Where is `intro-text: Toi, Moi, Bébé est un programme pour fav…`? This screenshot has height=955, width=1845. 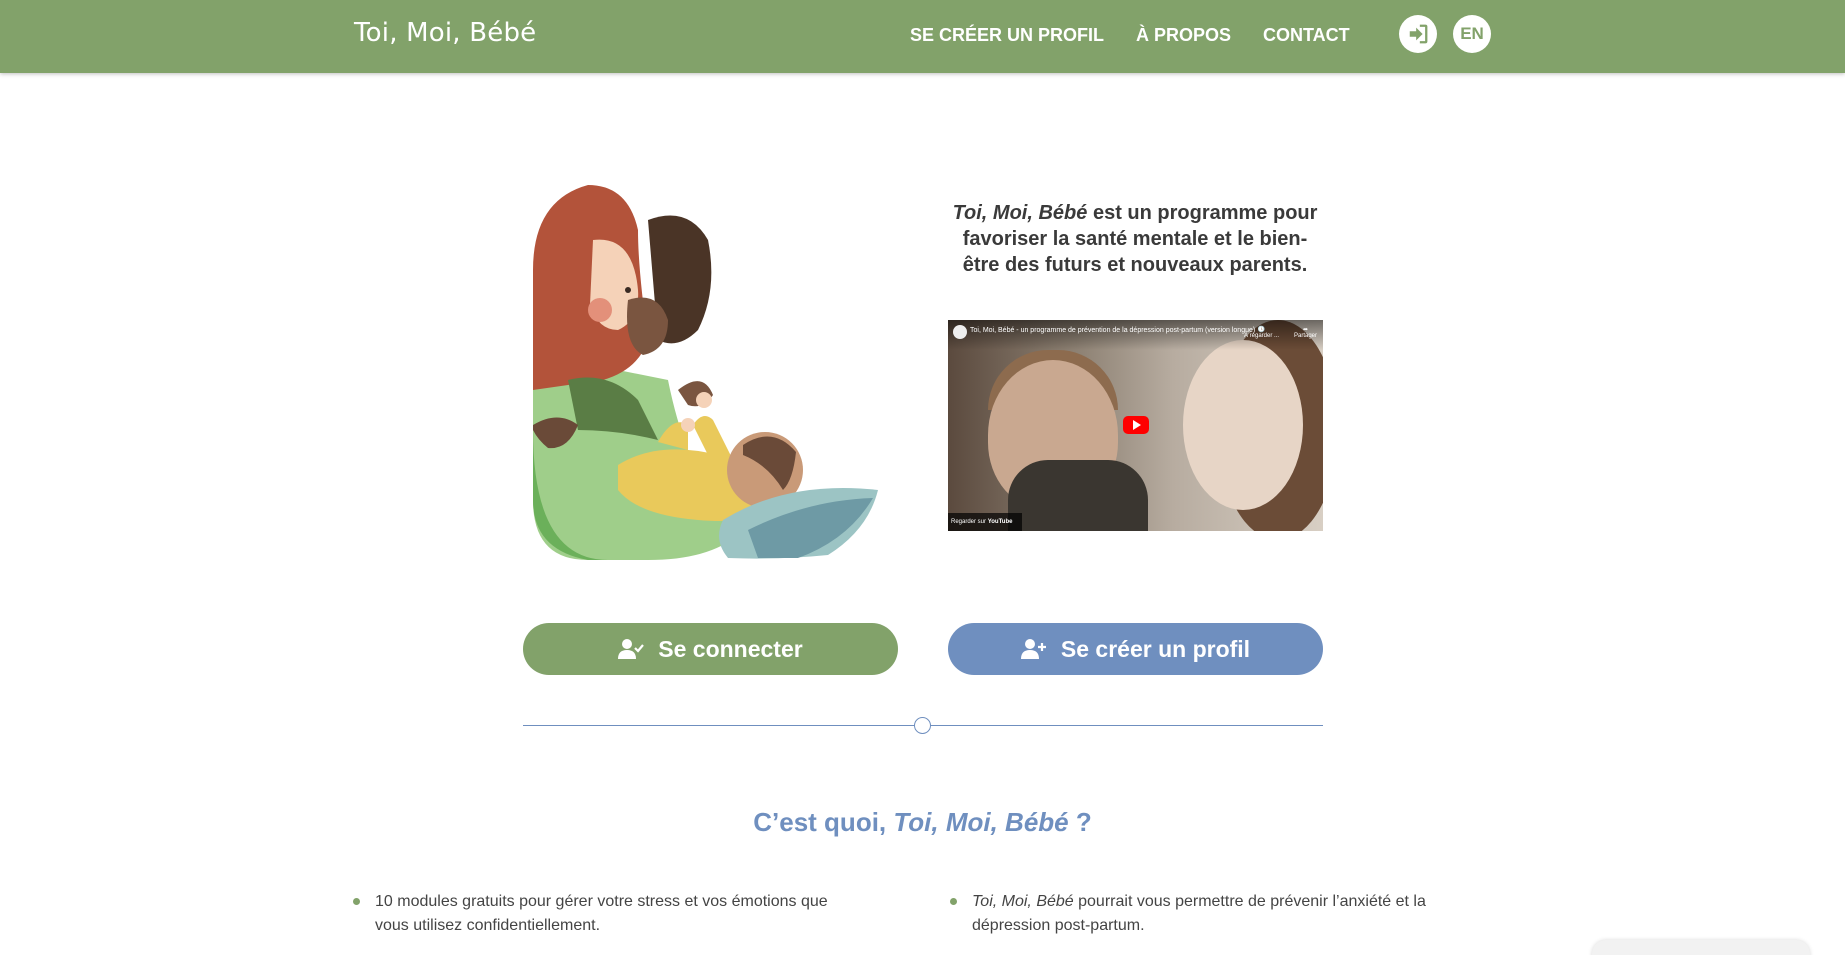 intro-text: Toi, Moi, Bébé est un programme pour fav… is located at coordinates (1135, 239).